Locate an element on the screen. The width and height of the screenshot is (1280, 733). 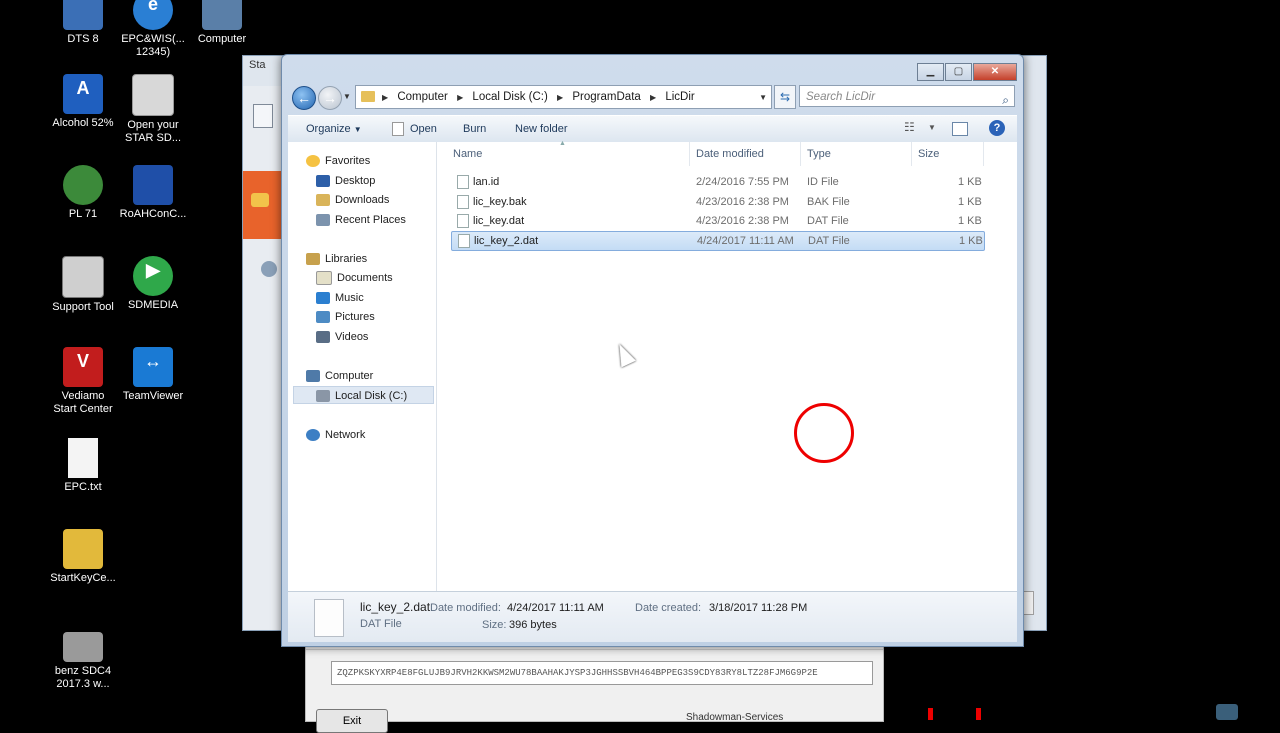
nav-music: Music is located at coordinates (340, 298).